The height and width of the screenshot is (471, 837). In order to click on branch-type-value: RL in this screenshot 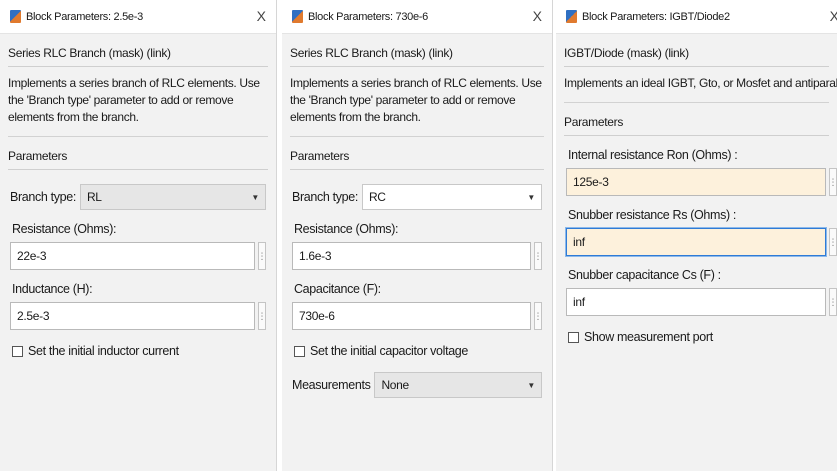, I will do `click(94, 197)`.